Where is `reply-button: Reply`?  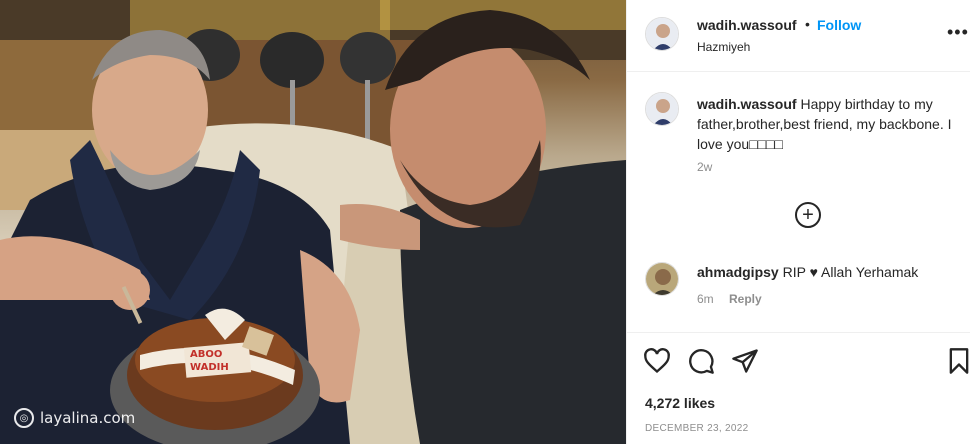 reply-button: Reply is located at coordinates (745, 299).